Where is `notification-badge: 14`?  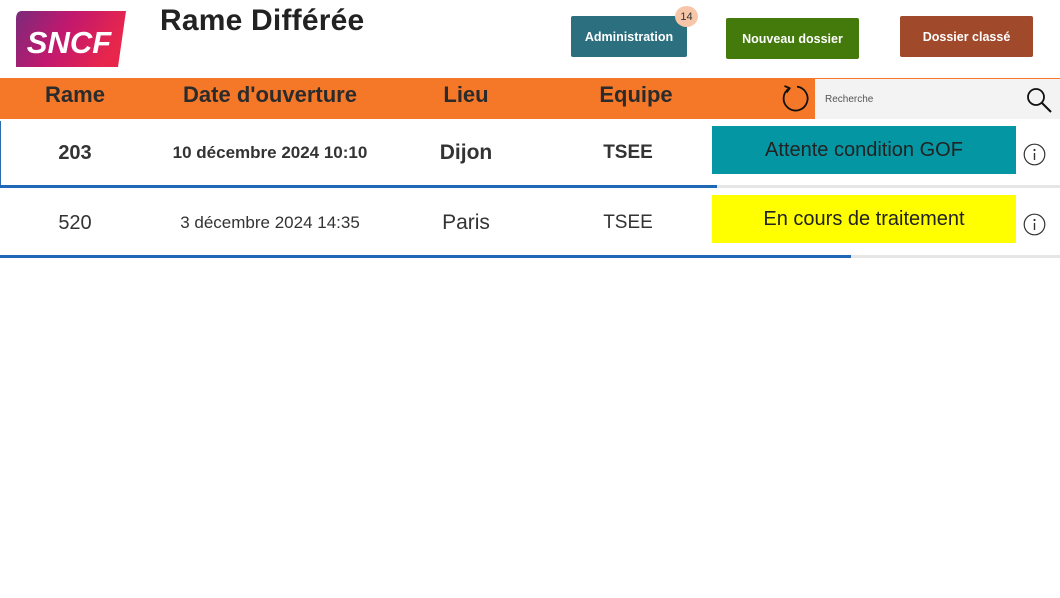 notification-badge: 14 is located at coordinates (686, 16).